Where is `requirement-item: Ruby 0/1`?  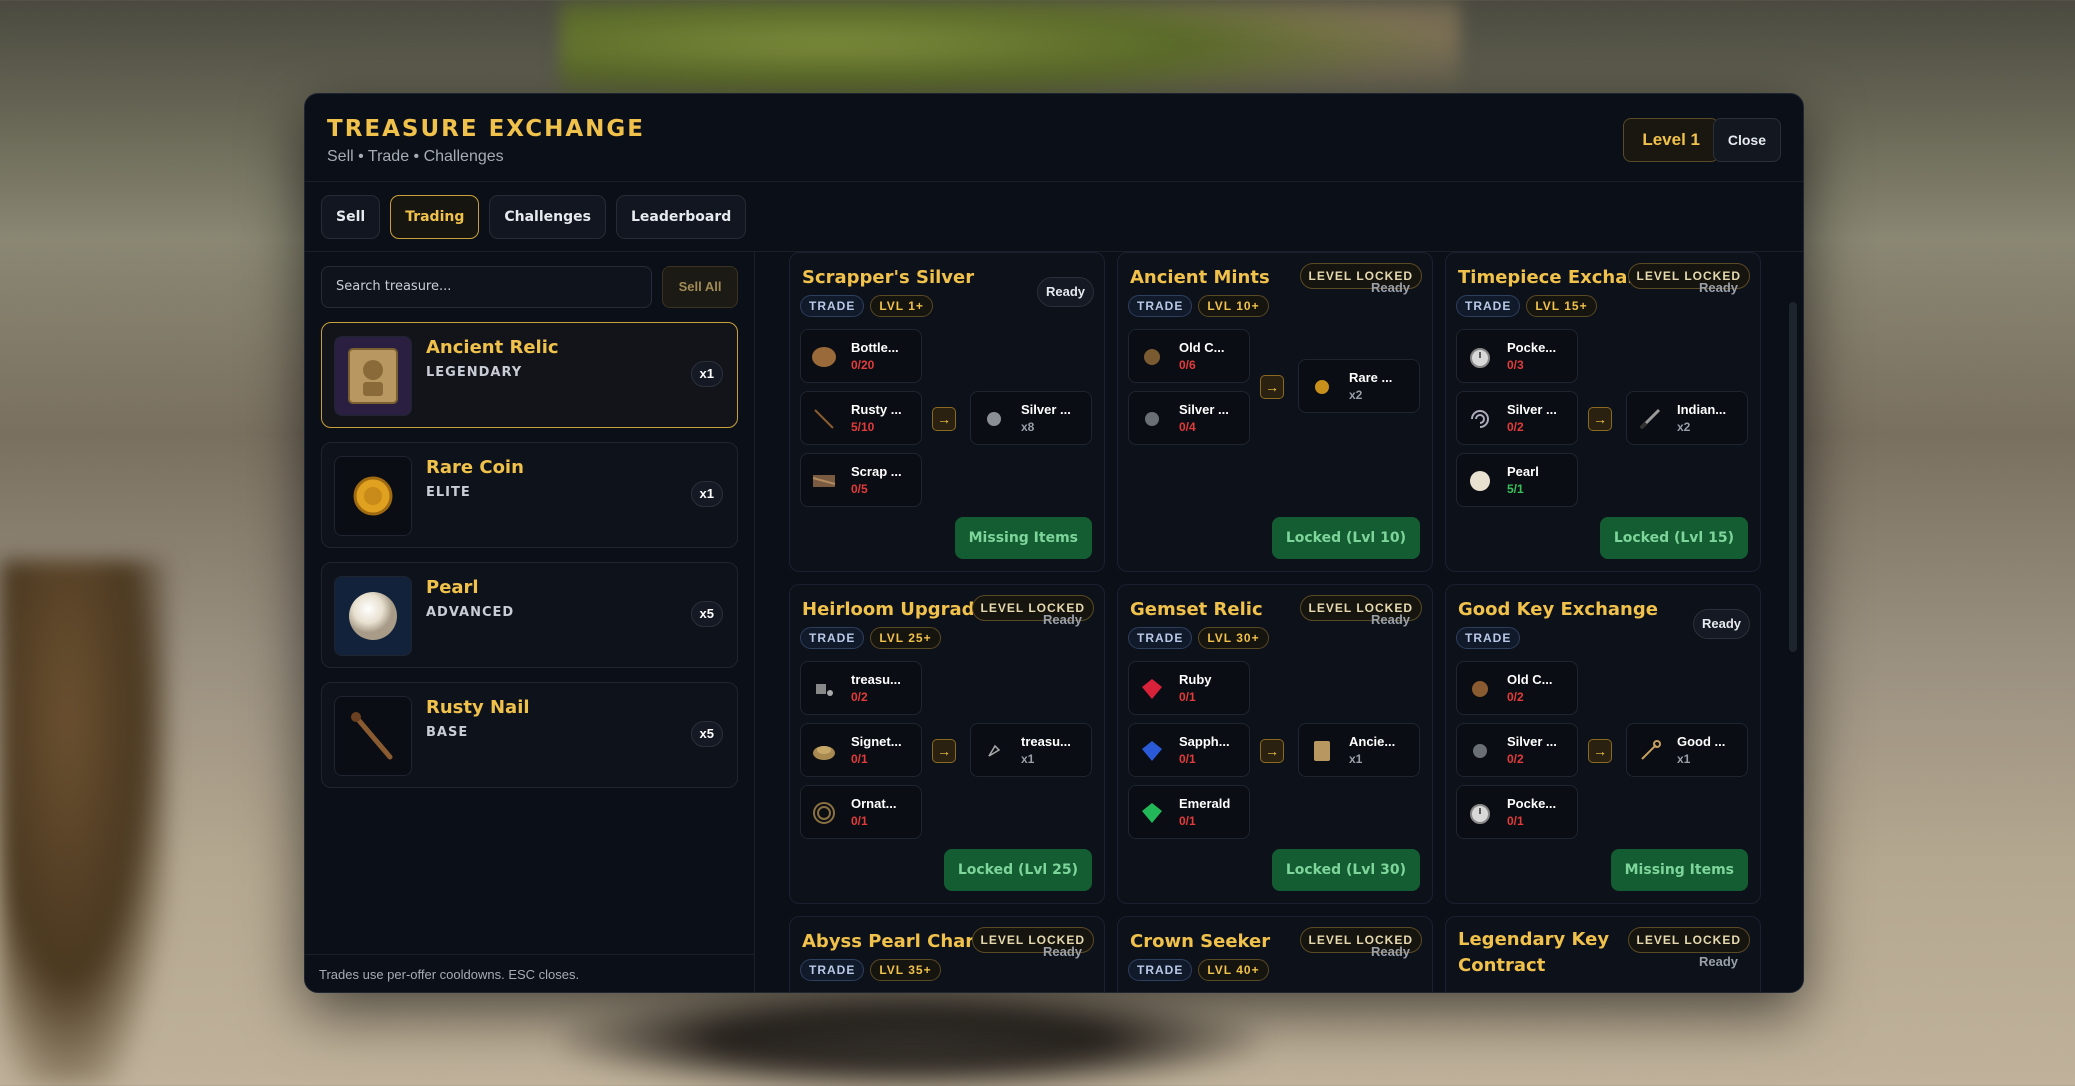 requirement-item: Ruby 0/1 is located at coordinates (1189, 688).